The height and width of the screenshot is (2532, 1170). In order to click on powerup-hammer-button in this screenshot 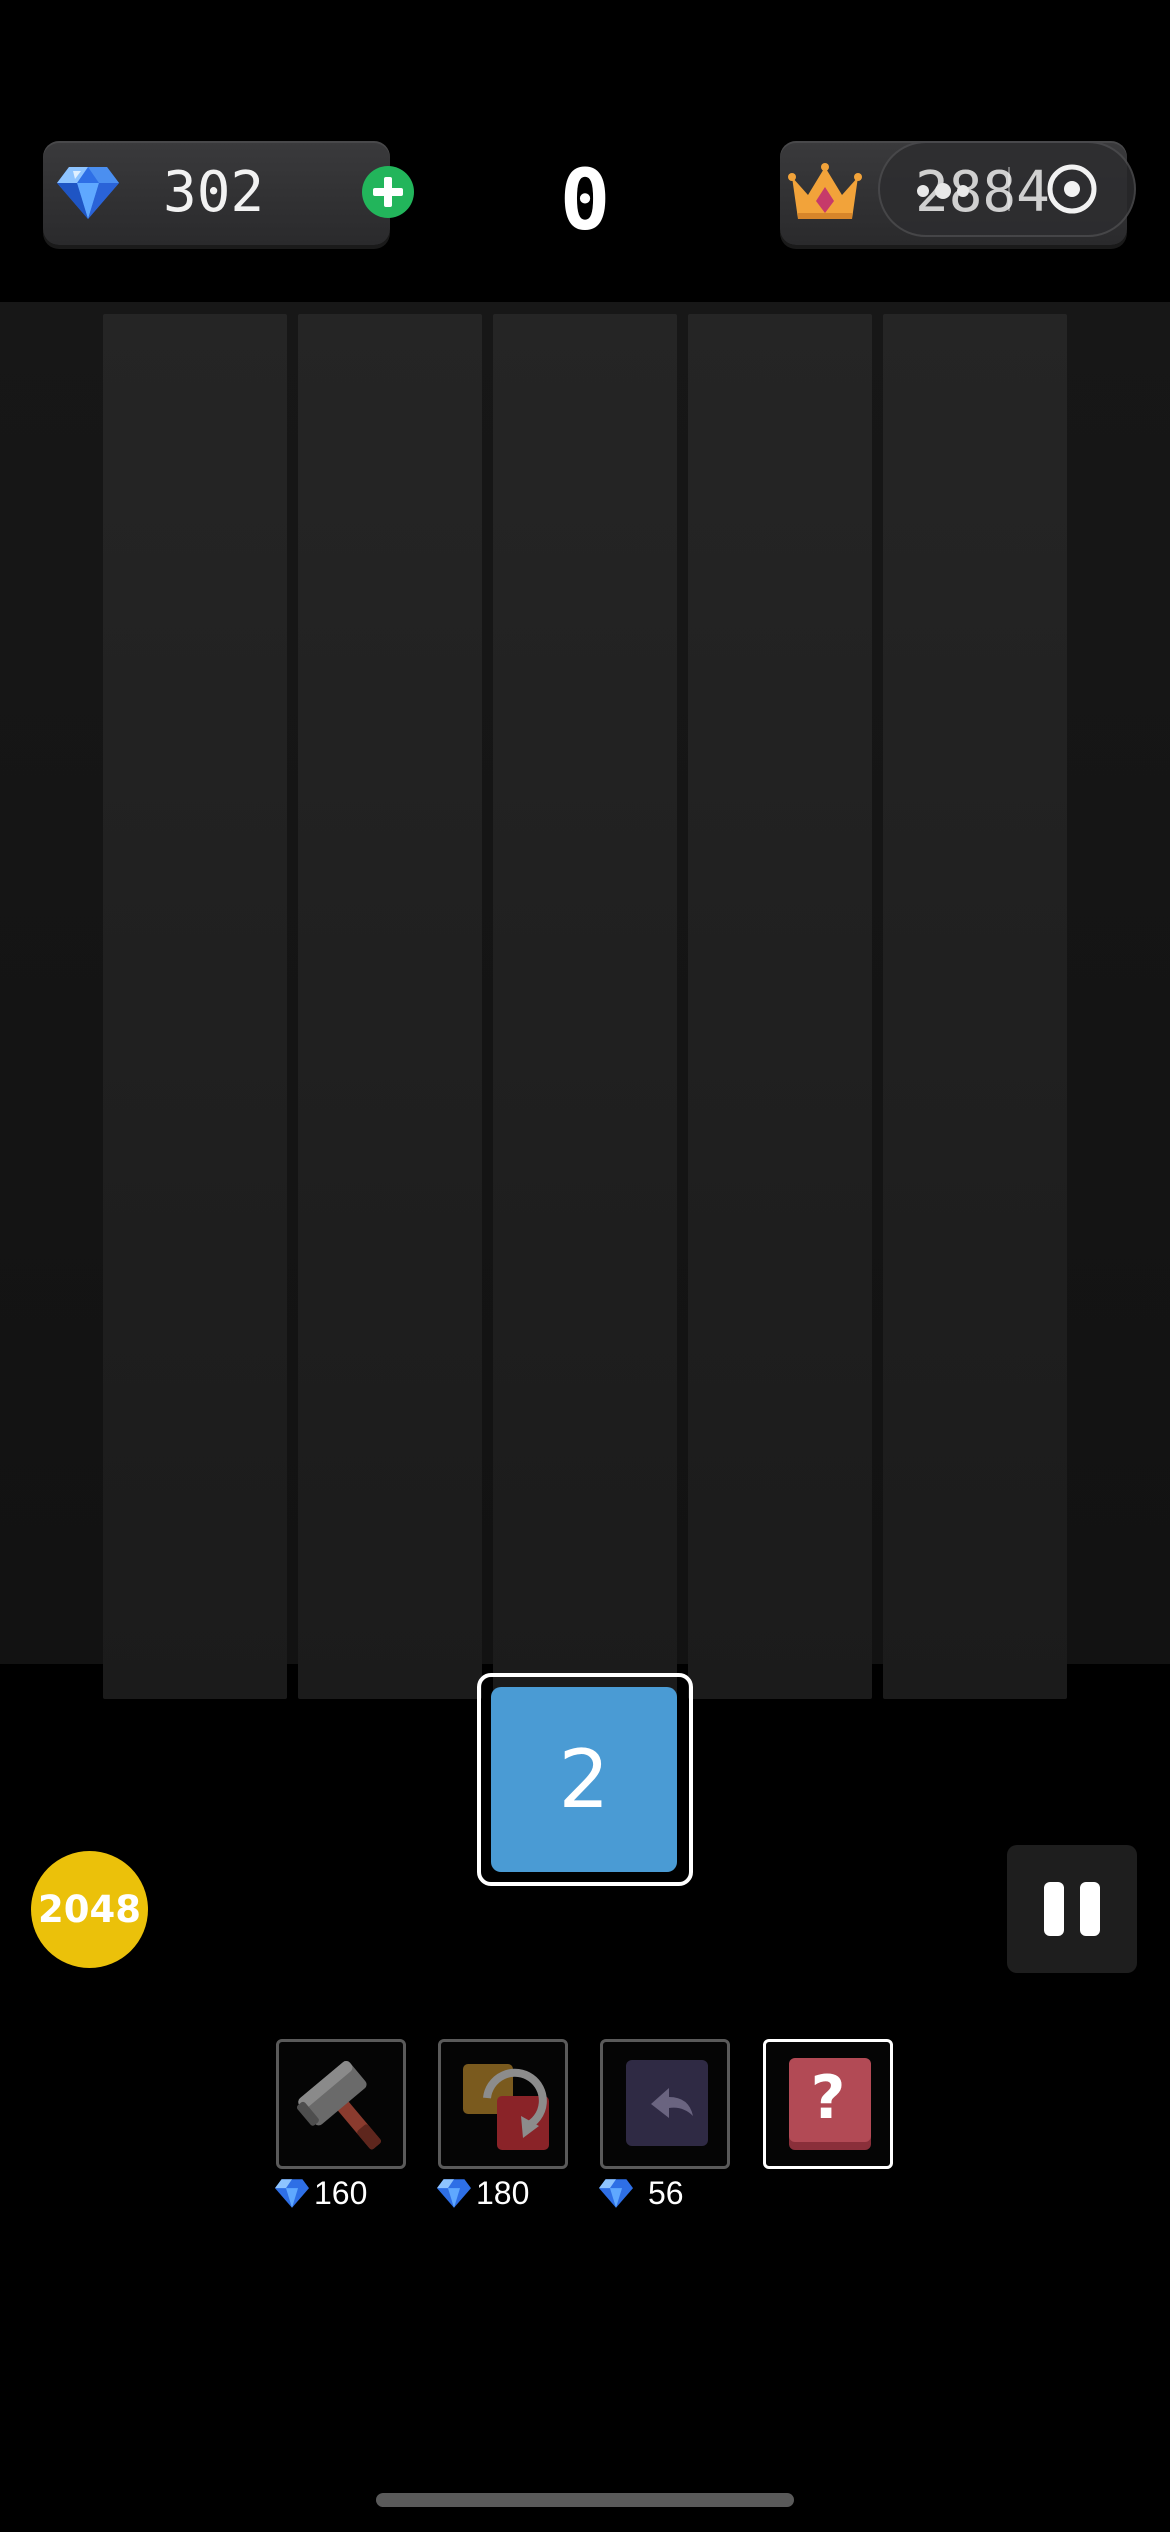, I will do `click(341, 2104)`.